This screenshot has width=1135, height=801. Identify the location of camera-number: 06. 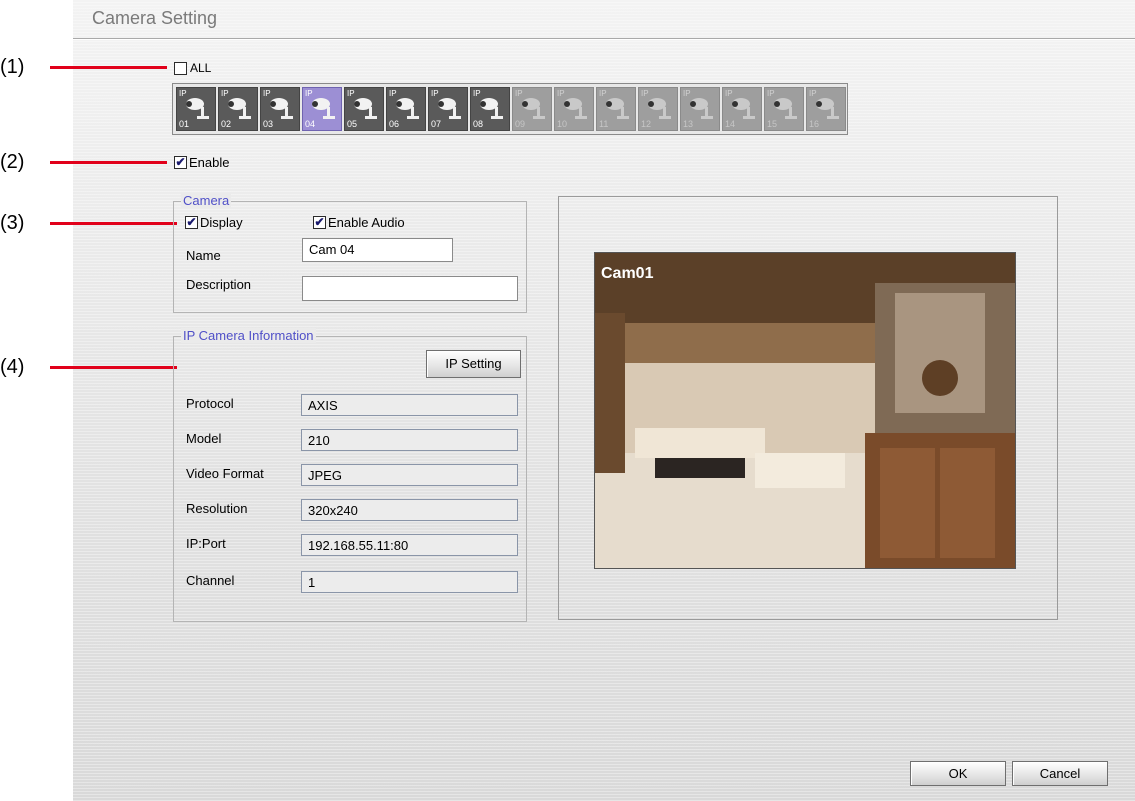
(394, 124).